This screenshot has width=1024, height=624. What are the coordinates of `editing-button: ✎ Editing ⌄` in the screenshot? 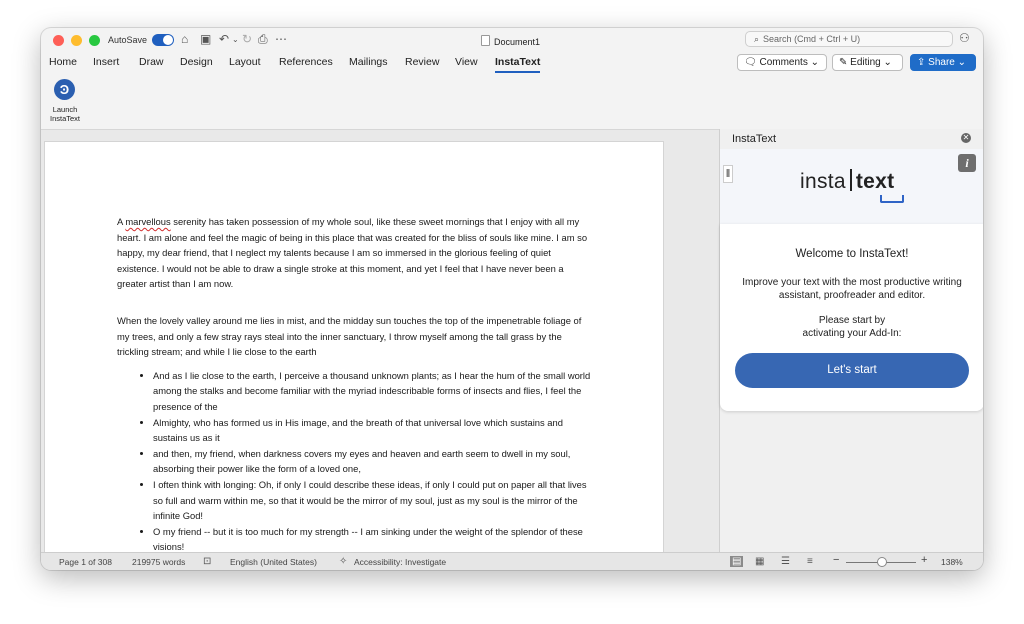 It's located at (867, 62).